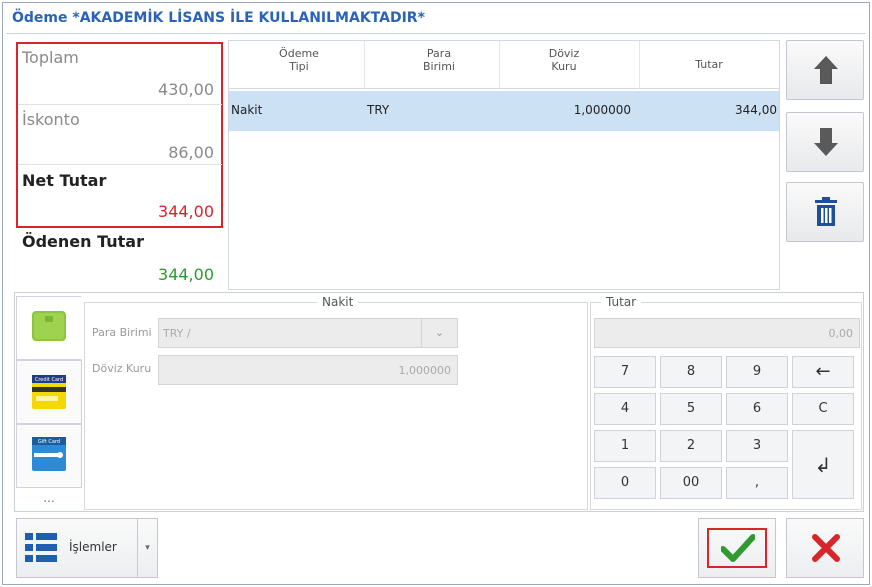 Image resolution: width=872 pixels, height=587 pixels. I want to click on arrow-up-icon, so click(826, 70).